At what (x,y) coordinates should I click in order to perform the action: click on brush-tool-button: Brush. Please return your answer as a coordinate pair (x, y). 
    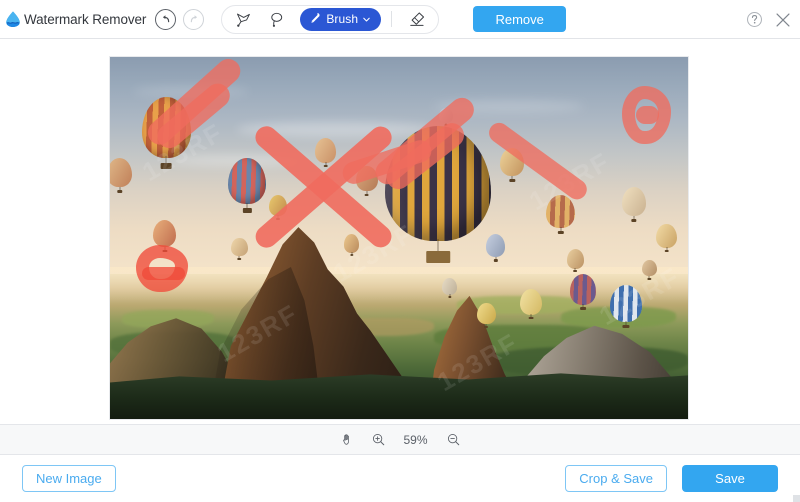
    Looking at the image, I should click on (341, 19).